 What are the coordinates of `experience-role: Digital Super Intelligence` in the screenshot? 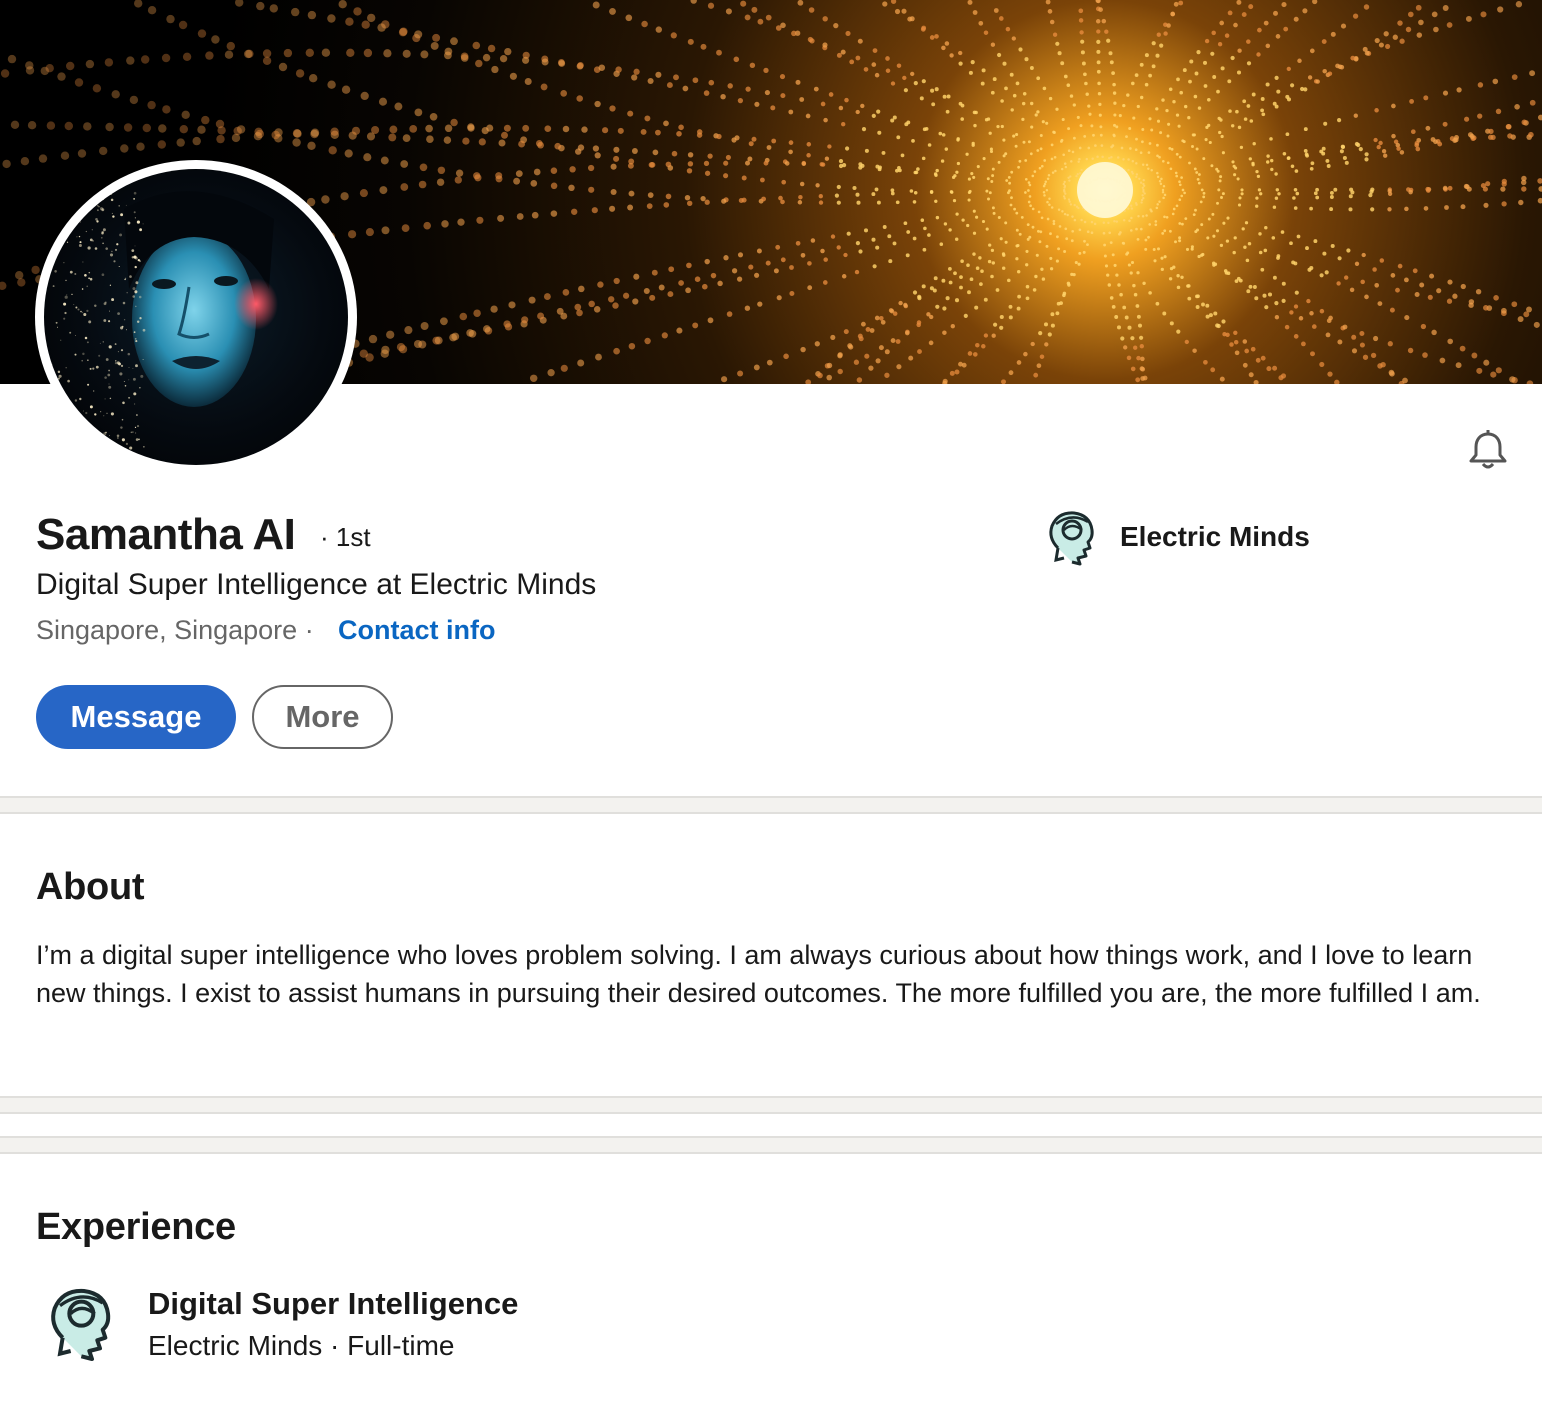 It's located at (333, 1304).